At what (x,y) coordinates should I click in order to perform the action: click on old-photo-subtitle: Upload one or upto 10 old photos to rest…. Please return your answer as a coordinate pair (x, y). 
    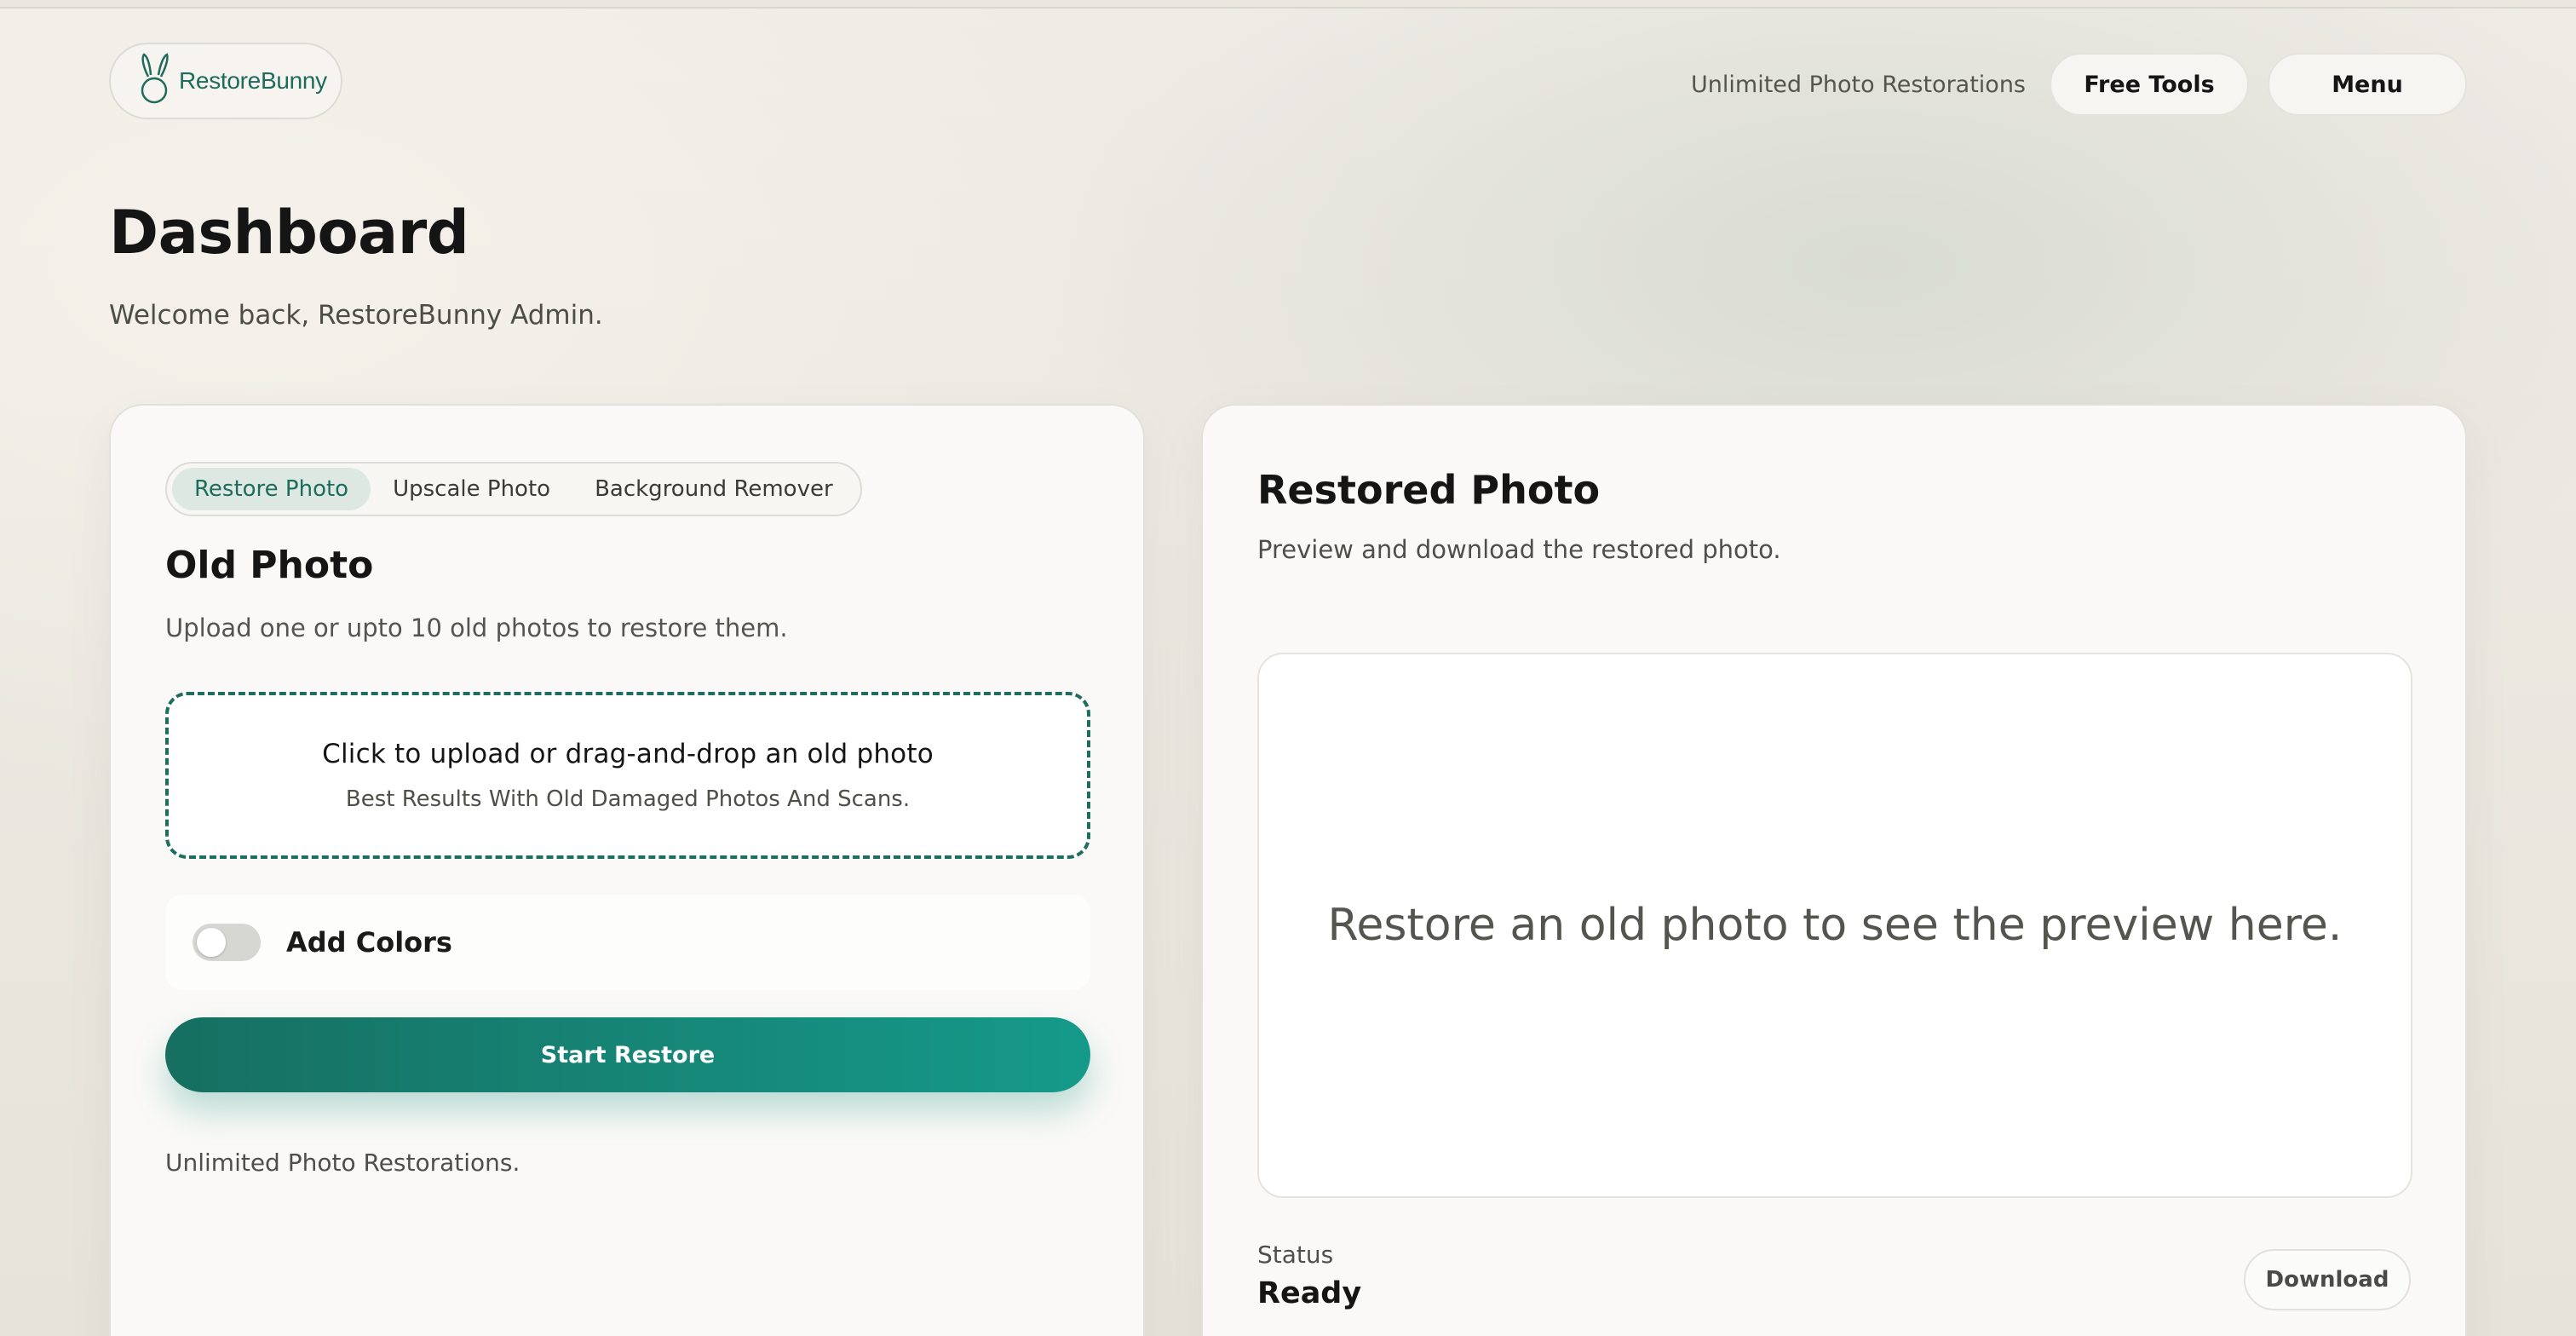
    Looking at the image, I should click on (477, 627).